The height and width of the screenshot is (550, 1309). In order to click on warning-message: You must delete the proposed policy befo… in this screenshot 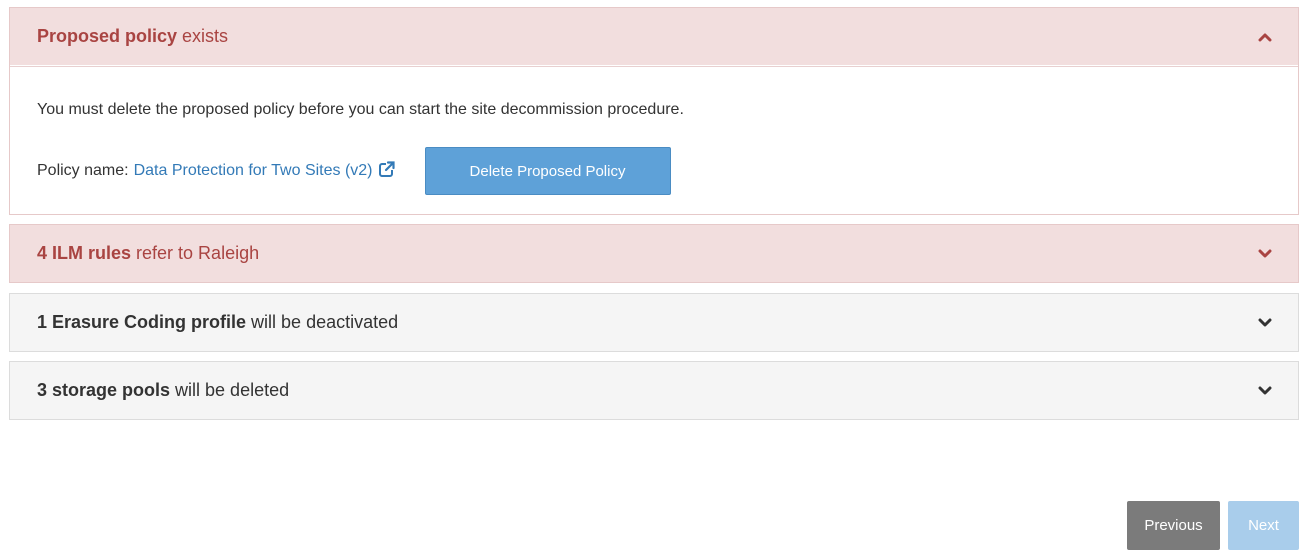, I will do `click(360, 109)`.